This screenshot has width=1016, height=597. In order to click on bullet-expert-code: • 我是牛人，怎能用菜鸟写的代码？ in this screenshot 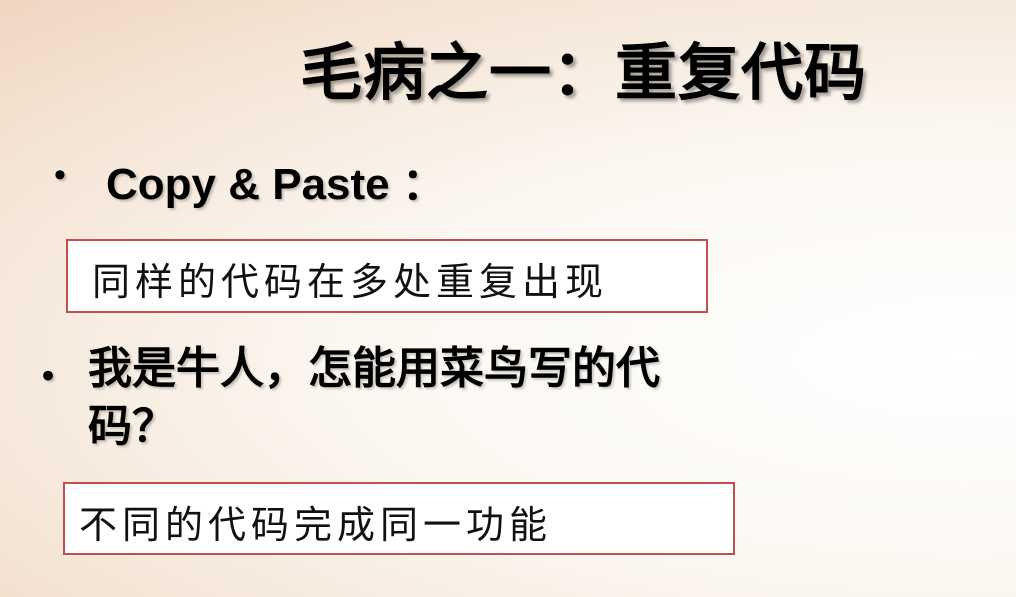, I will do `click(368, 398)`.